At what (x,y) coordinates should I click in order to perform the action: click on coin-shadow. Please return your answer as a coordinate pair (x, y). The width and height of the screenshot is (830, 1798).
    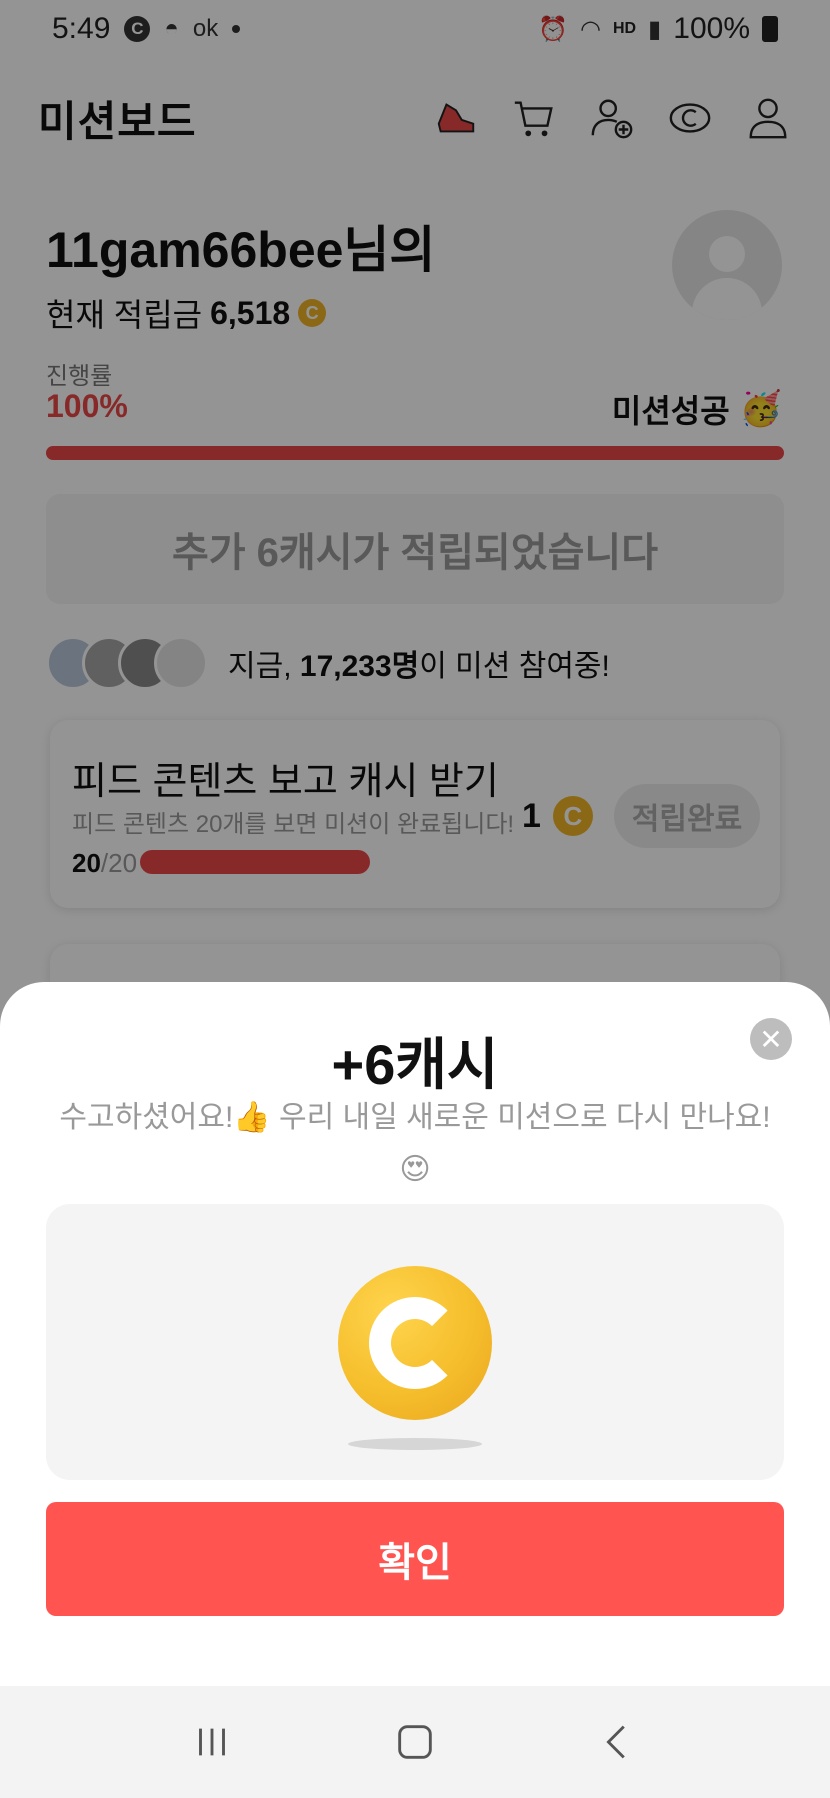
    Looking at the image, I should click on (415, 1444).